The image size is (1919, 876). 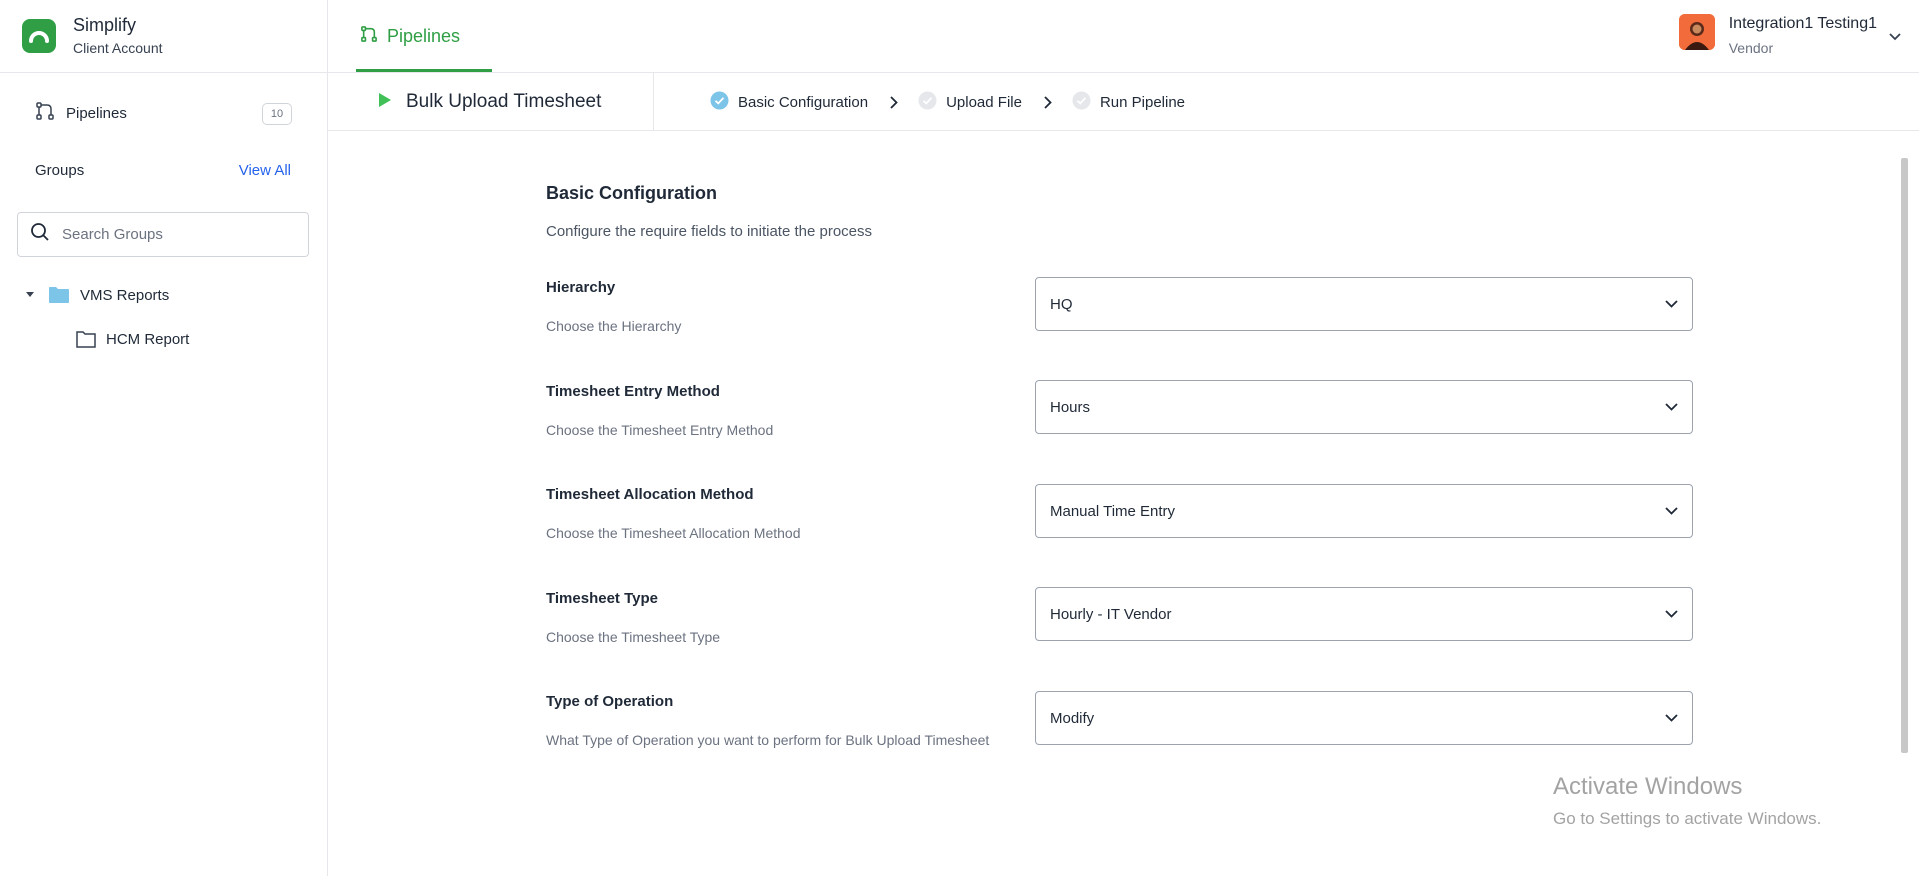 What do you see at coordinates (30, 295) in the screenshot?
I see `caret-down-icon` at bounding box center [30, 295].